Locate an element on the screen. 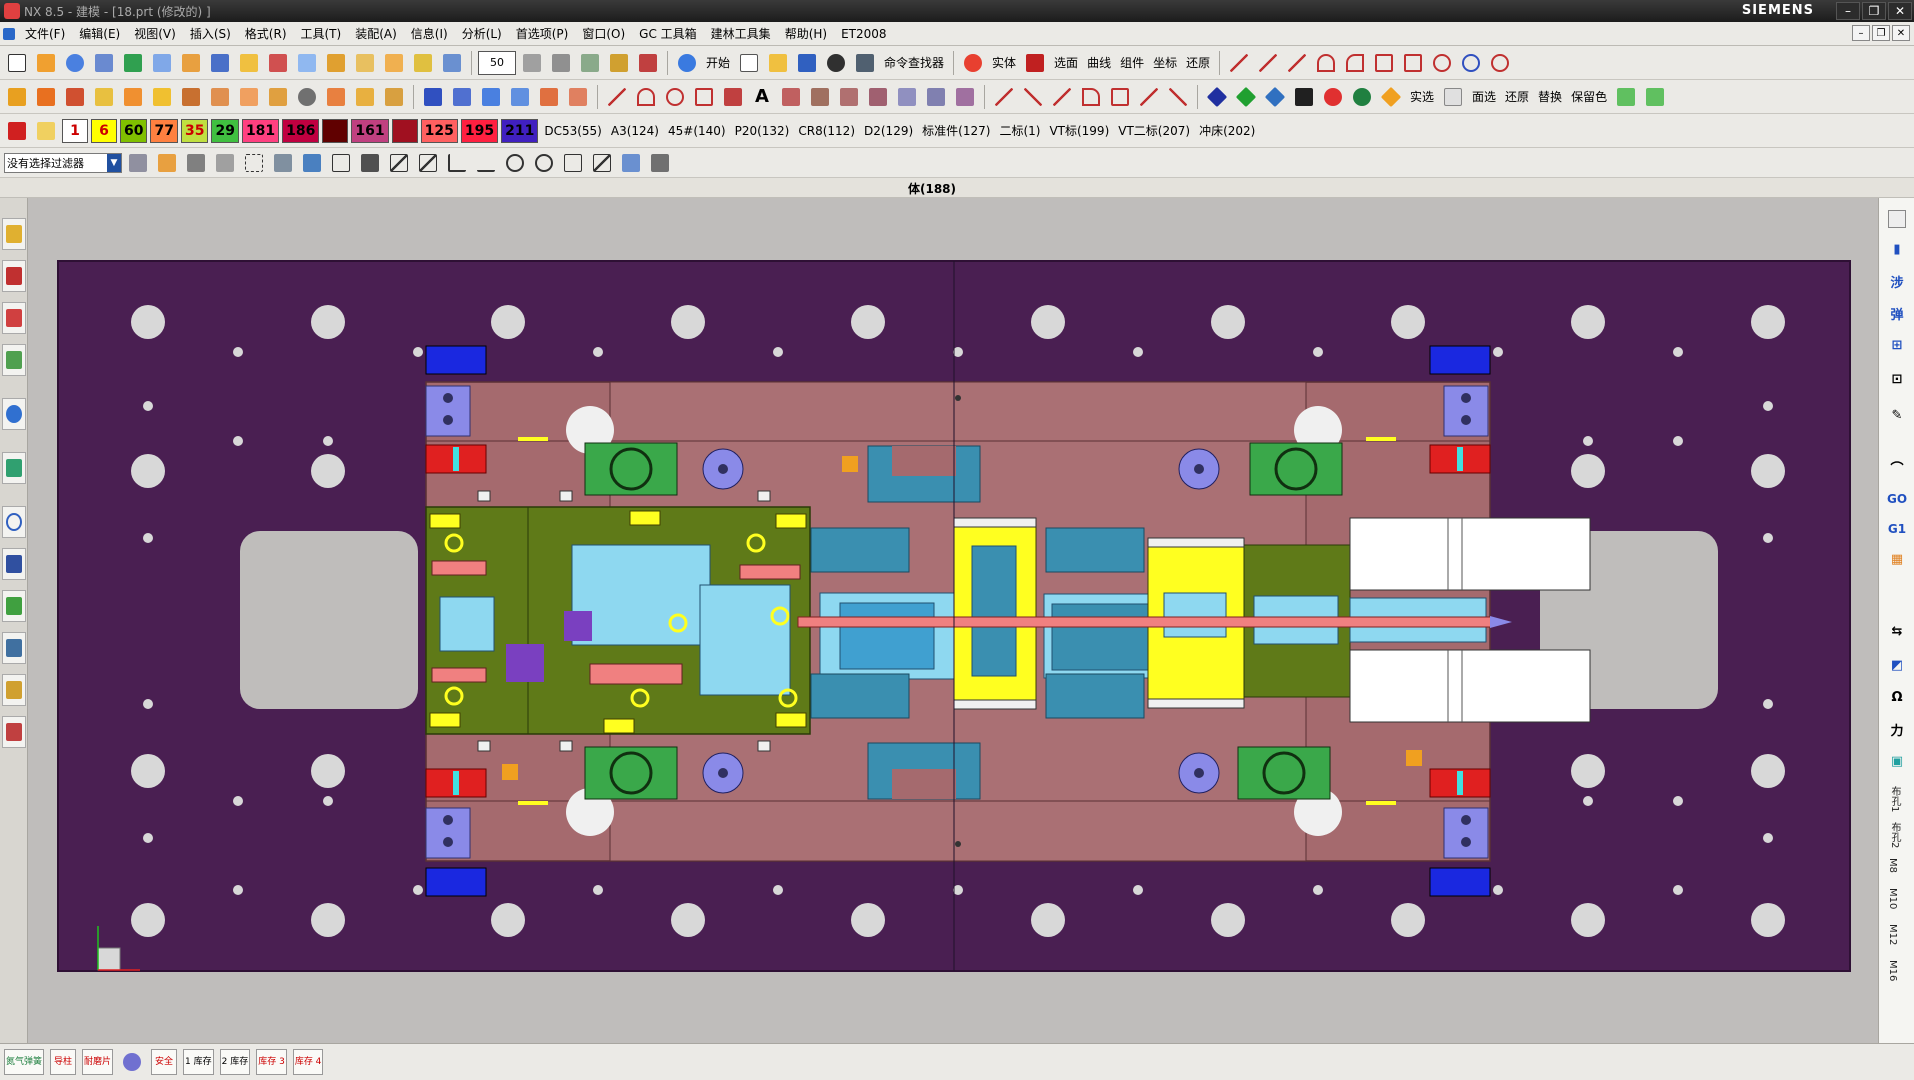  hide-icon is located at coordinates (1453, 97).